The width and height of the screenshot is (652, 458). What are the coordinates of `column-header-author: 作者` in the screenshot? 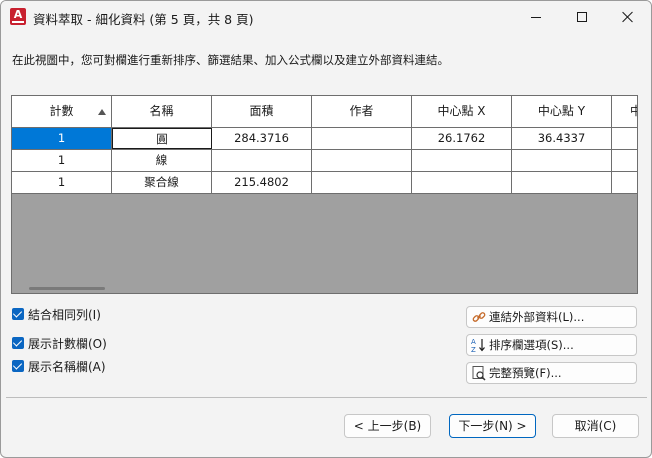 It's located at (362, 111).